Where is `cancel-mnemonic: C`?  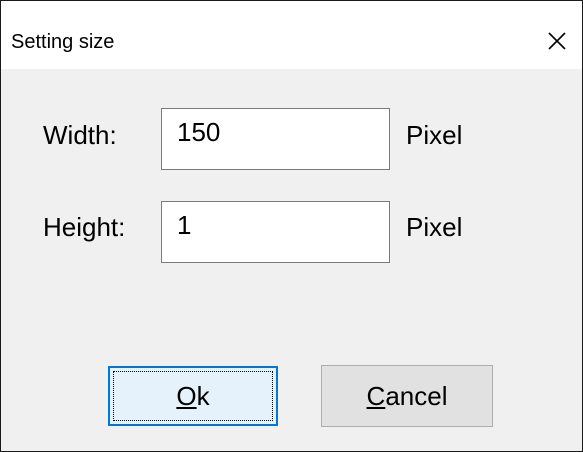
cancel-mnemonic: C is located at coordinates (376, 395).